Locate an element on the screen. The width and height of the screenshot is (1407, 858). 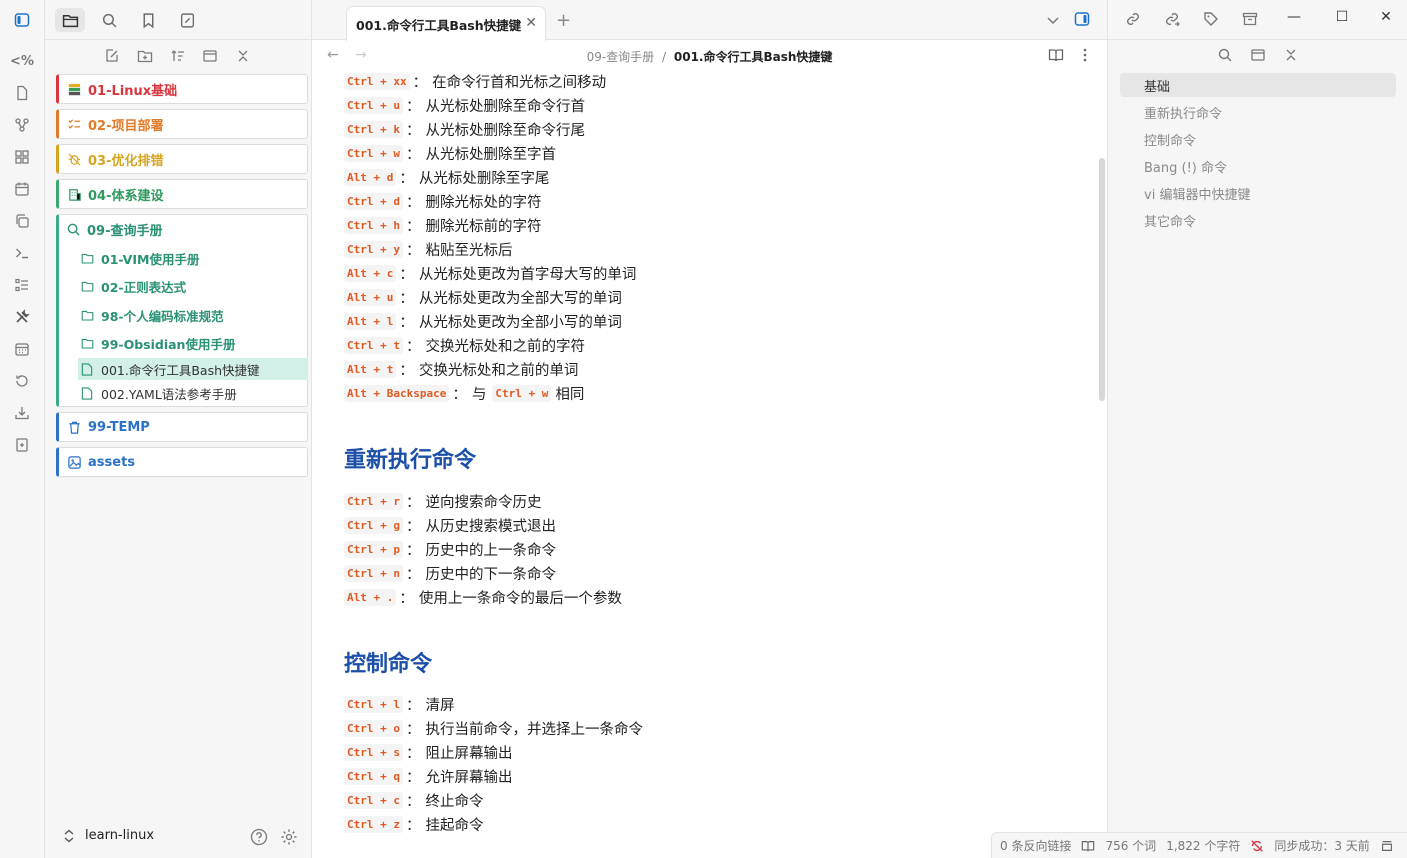
backlinks-count: 0 条反向链接 is located at coordinates (1035, 845).